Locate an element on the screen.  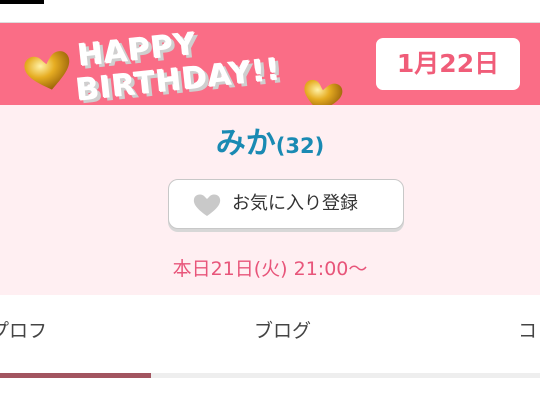
favorite-button-label: お気に入り登録 is located at coordinates (295, 203).